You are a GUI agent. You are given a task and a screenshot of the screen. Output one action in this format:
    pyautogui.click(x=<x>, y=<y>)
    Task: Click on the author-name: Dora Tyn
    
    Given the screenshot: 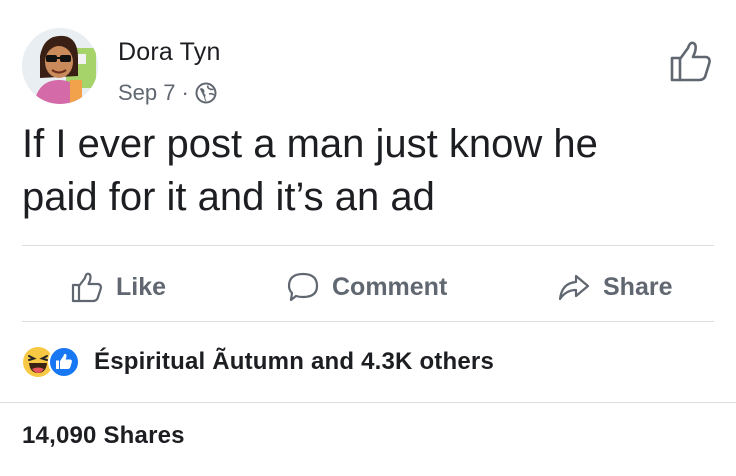 What is the action you would take?
    pyautogui.click(x=169, y=52)
    